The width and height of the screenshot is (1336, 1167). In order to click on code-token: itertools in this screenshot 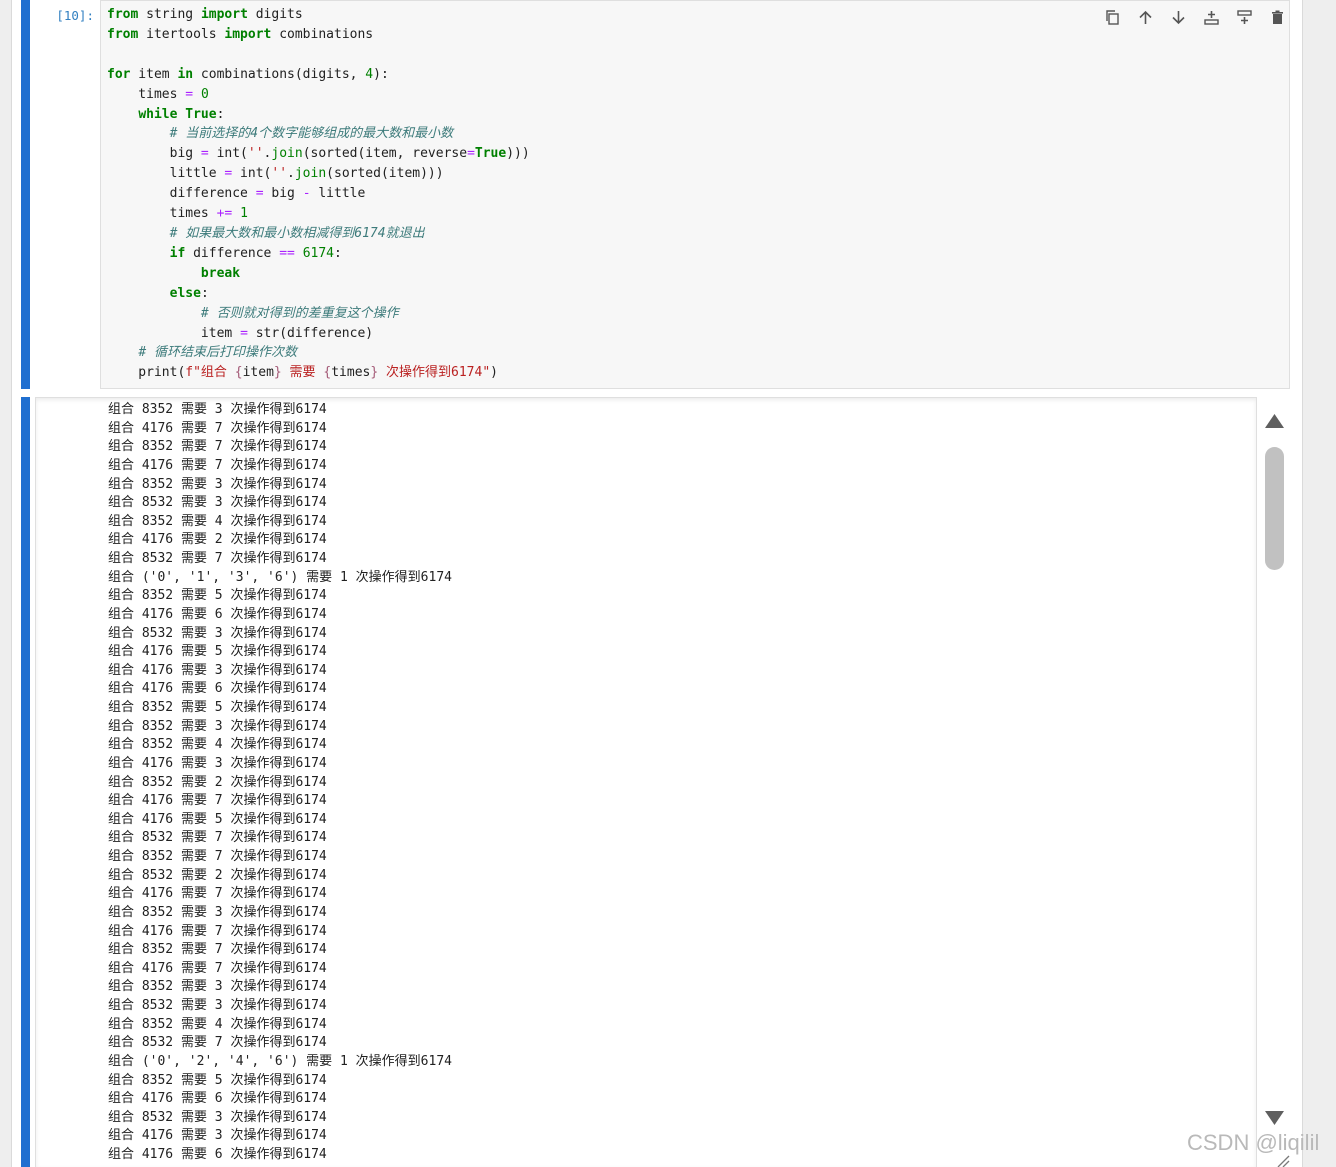, I will do `click(181, 34)`.